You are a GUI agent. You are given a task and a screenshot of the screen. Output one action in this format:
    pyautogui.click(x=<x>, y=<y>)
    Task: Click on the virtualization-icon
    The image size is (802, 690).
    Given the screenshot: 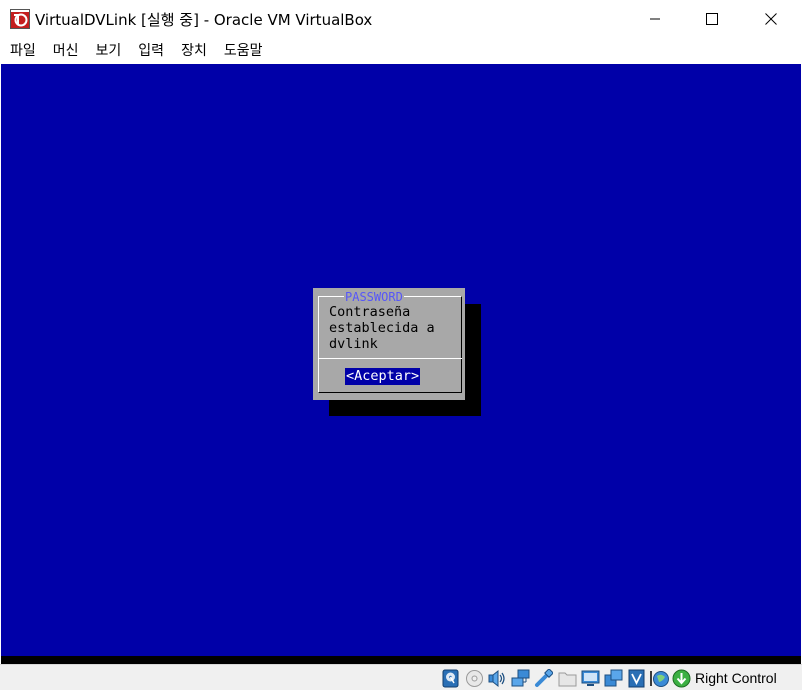 What is the action you would take?
    pyautogui.click(x=636, y=678)
    